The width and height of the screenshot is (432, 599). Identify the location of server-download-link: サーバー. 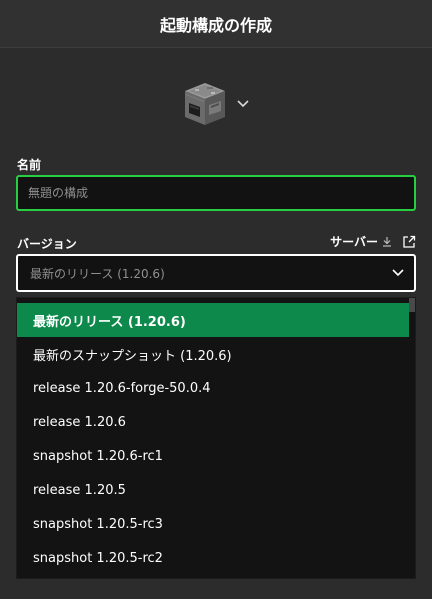
(373, 241).